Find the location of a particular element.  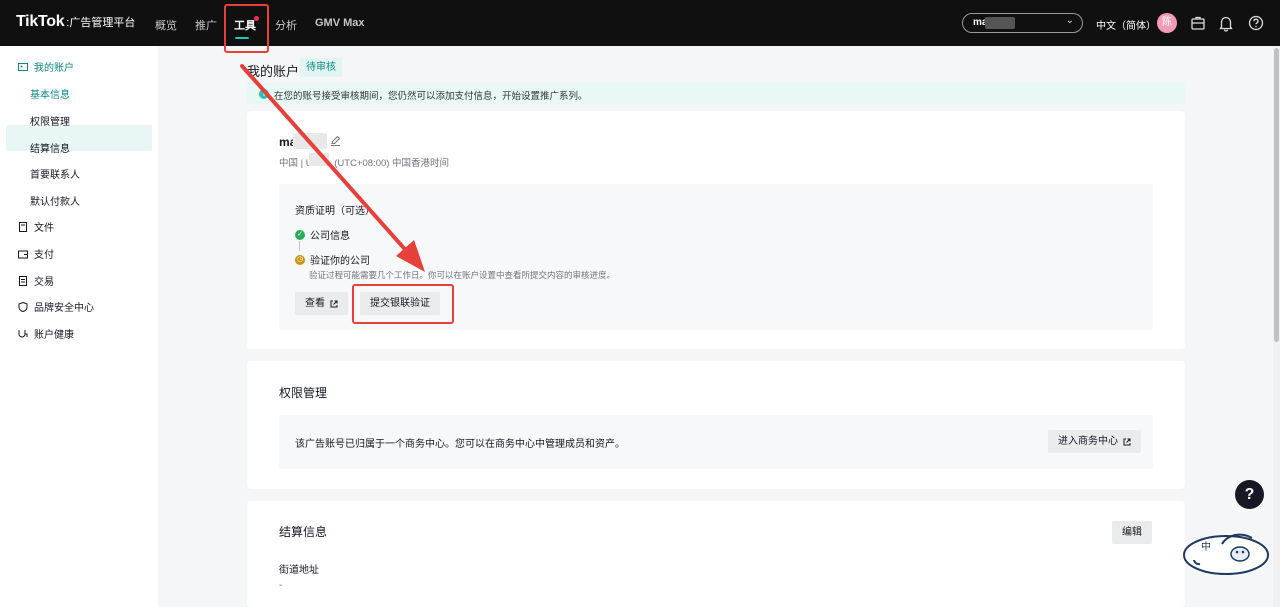

active-item-highlight is located at coordinates (79, 138).